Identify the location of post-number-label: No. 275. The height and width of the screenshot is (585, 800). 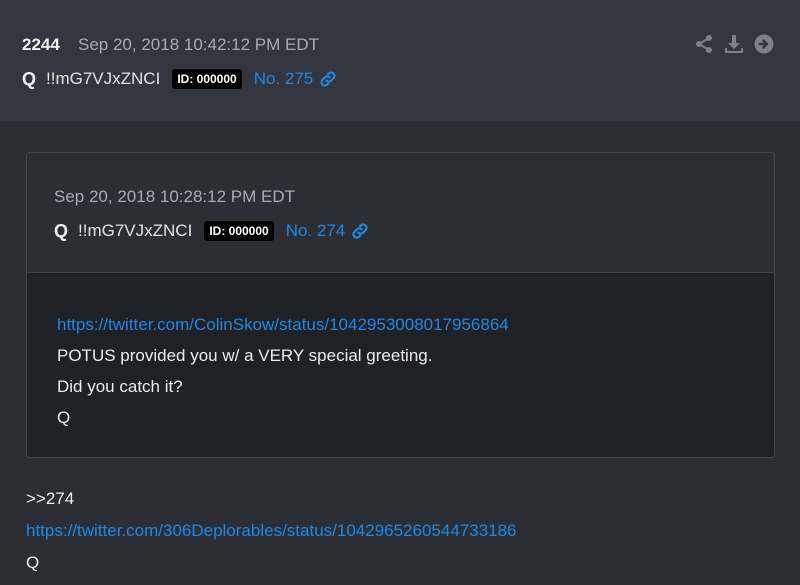
(283, 78).